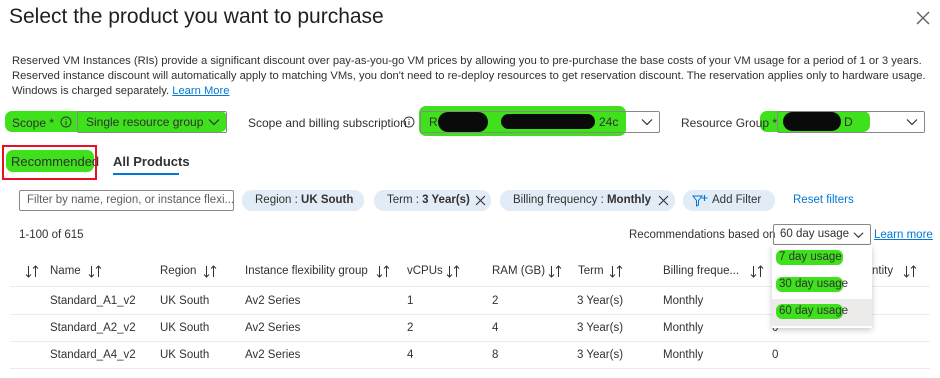 The image size is (940, 378). What do you see at coordinates (882, 271) in the screenshot?
I see `column-header-quantity: ntity` at bounding box center [882, 271].